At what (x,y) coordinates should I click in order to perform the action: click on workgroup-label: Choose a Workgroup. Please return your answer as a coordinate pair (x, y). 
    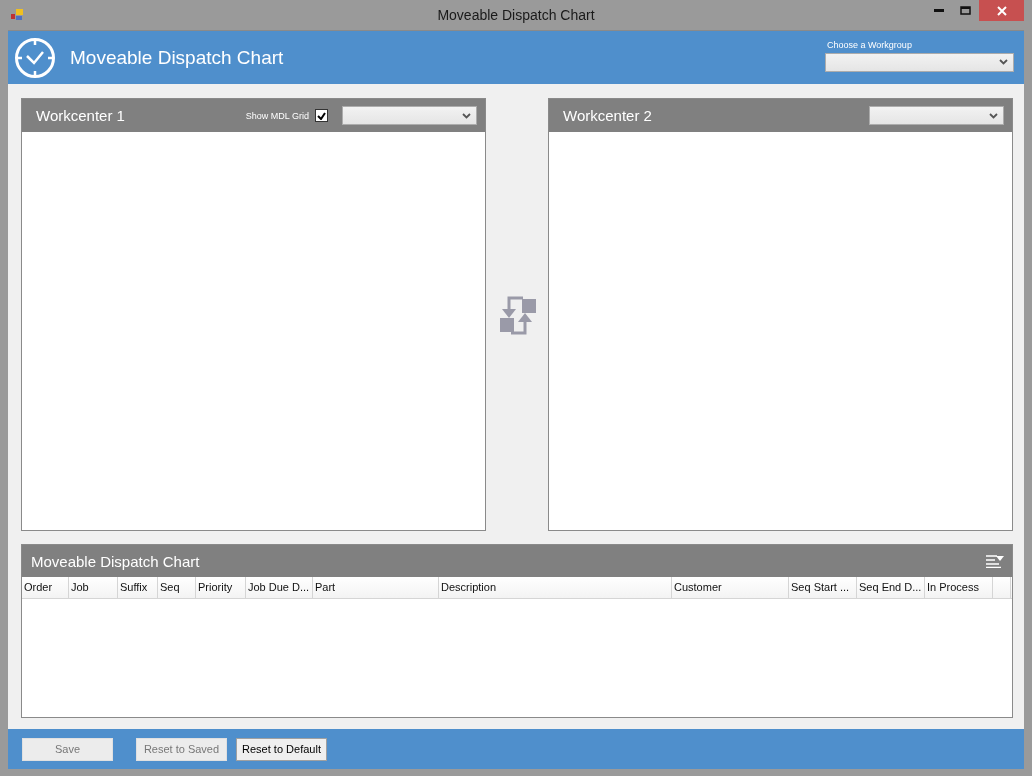
    Looking at the image, I should click on (869, 44).